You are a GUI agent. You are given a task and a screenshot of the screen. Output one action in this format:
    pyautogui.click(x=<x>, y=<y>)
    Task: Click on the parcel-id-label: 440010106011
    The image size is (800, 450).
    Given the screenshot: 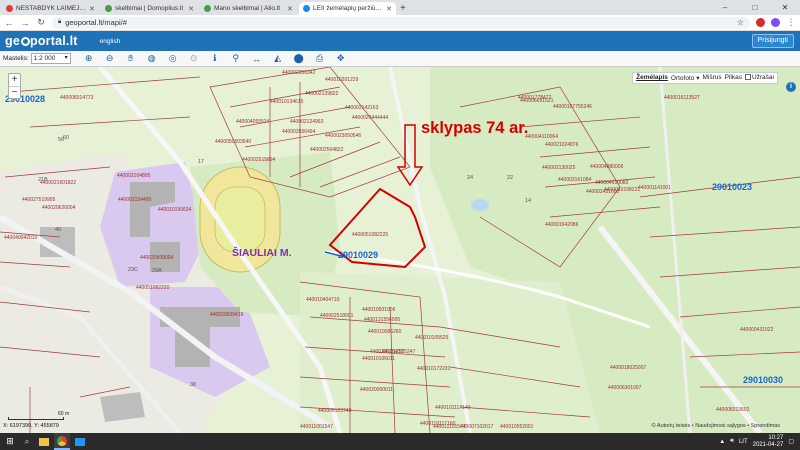 What is the action you would take?
    pyautogui.click(x=378, y=359)
    